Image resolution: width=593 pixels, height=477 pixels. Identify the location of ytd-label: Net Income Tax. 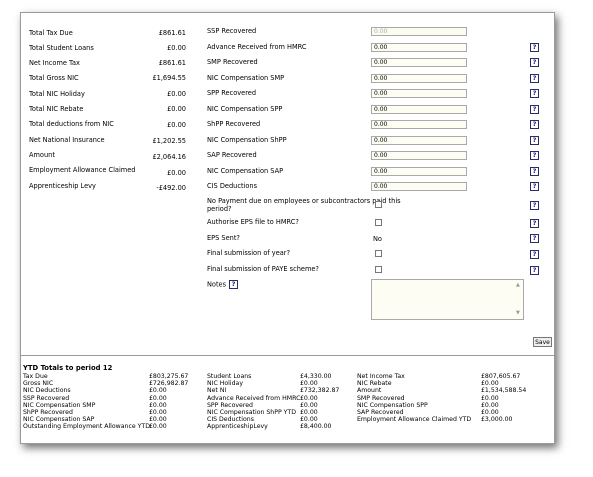
(381, 376).